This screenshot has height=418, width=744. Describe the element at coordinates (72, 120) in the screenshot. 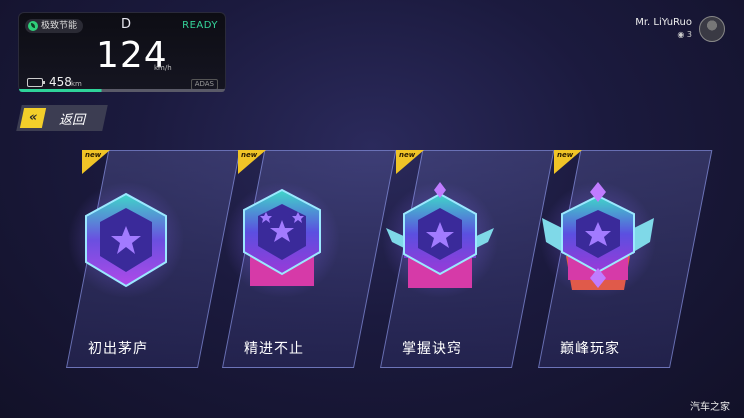

I see `back-label: 返回` at that location.